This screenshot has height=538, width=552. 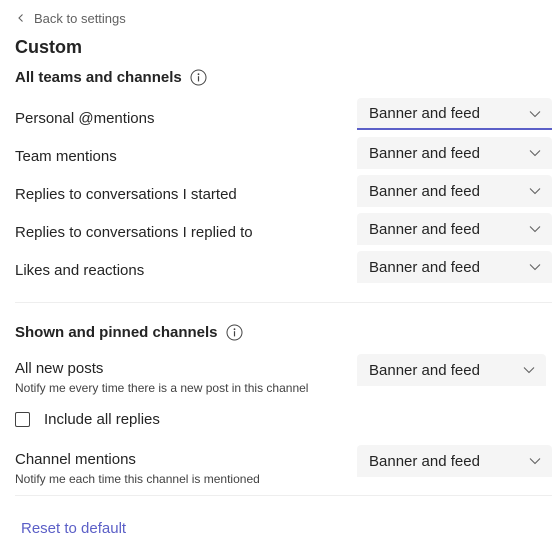 What do you see at coordinates (22, 419) in the screenshot?
I see `checkbox-box` at bounding box center [22, 419].